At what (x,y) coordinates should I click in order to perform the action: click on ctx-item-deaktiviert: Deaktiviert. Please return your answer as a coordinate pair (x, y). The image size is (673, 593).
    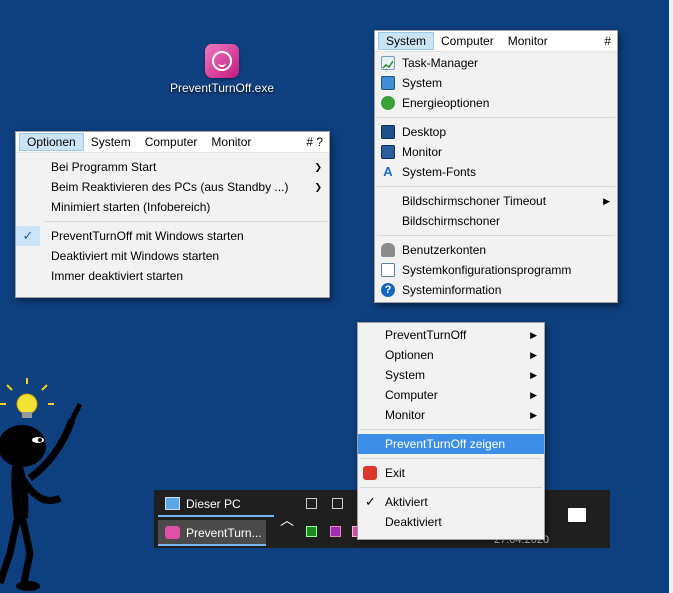
    Looking at the image, I should click on (451, 522).